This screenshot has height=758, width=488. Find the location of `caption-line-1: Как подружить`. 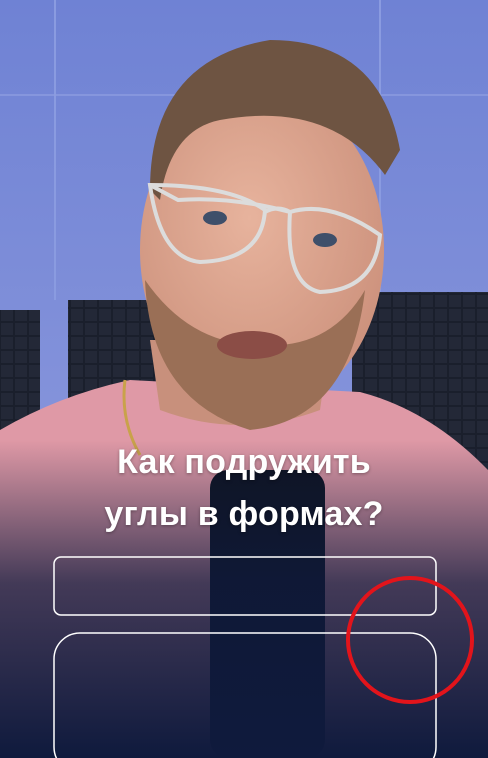

caption-line-1: Как подружить is located at coordinates (244, 462).